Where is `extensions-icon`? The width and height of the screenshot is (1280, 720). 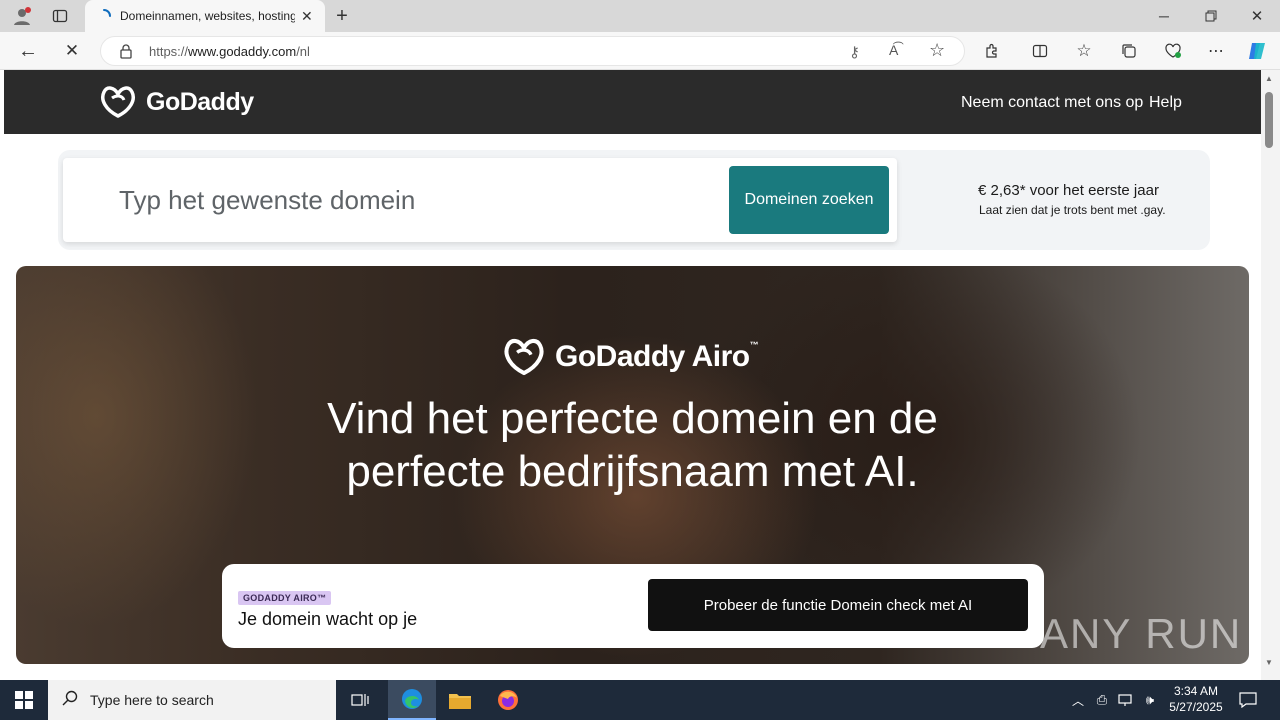 extensions-icon is located at coordinates (992, 51).